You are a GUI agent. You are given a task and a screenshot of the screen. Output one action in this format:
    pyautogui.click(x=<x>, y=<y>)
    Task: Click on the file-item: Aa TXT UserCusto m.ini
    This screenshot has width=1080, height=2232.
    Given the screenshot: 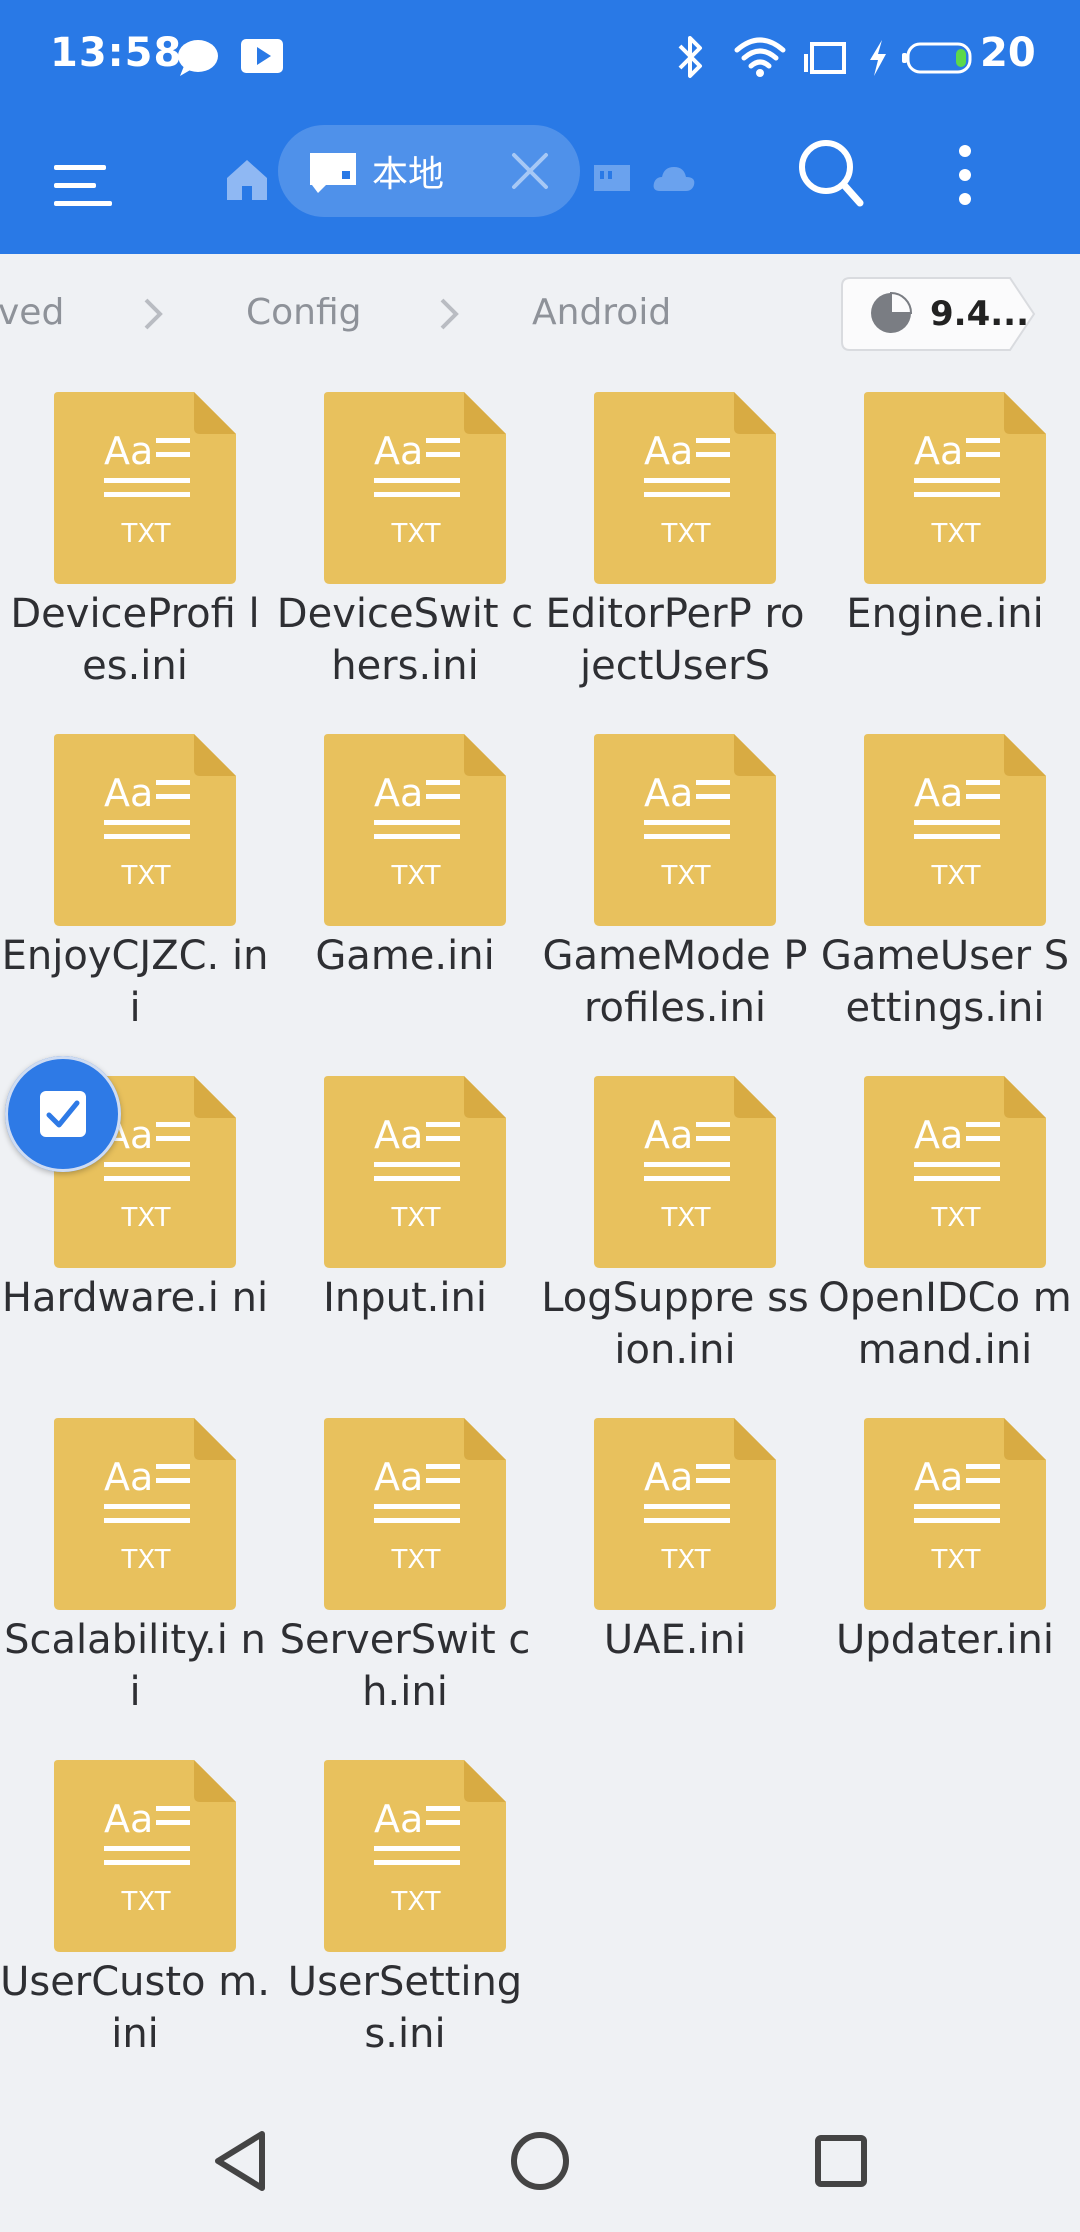 What is the action you would take?
    pyautogui.click(x=135, y=1902)
    